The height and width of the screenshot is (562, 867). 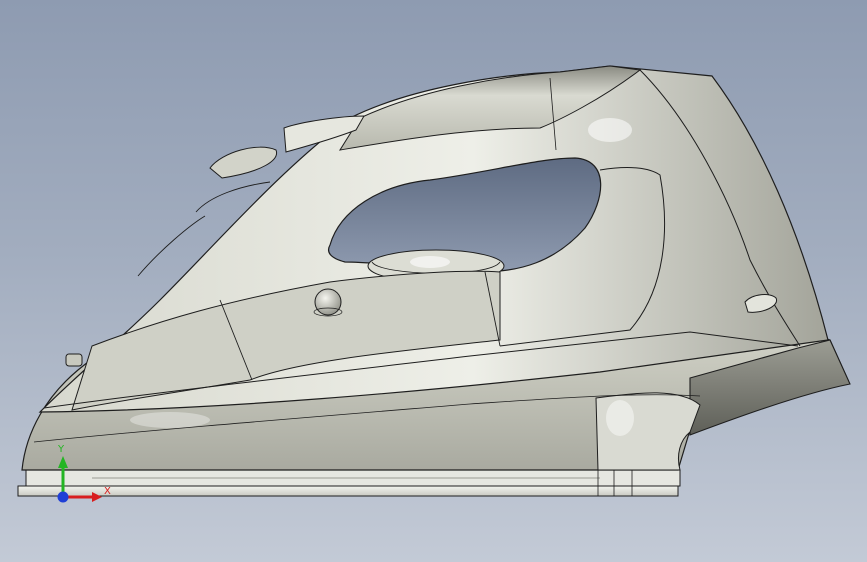 What do you see at coordinates (84, 473) in the screenshot?
I see `coordinate-triad: X Y` at bounding box center [84, 473].